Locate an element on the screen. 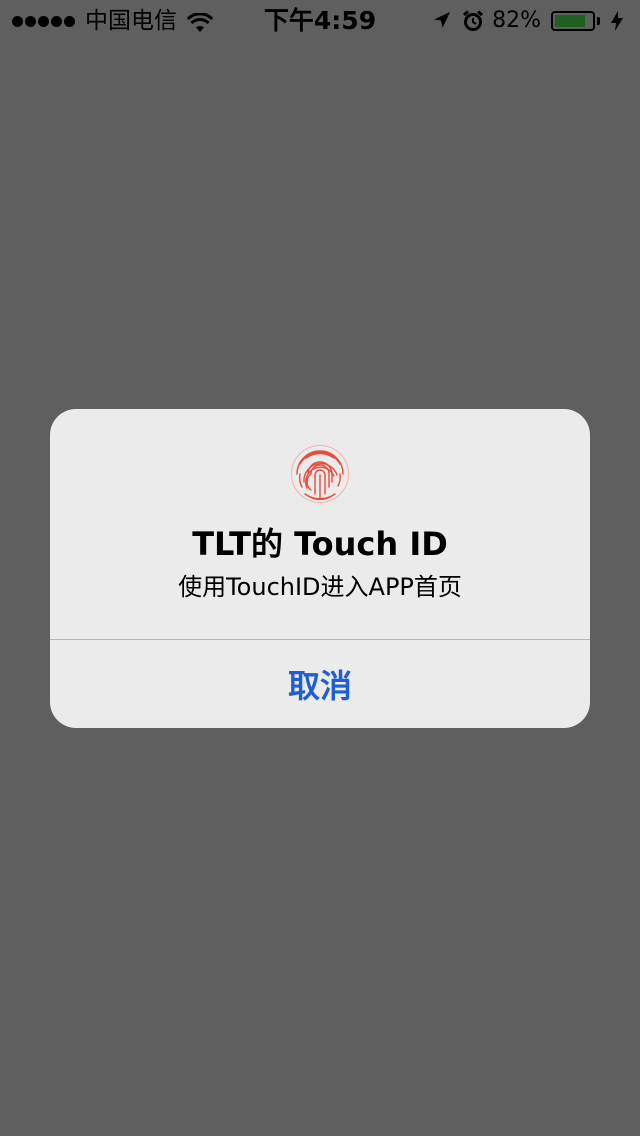 The image size is (640, 1136). location-arrow-icon is located at coordinates (442, 21).